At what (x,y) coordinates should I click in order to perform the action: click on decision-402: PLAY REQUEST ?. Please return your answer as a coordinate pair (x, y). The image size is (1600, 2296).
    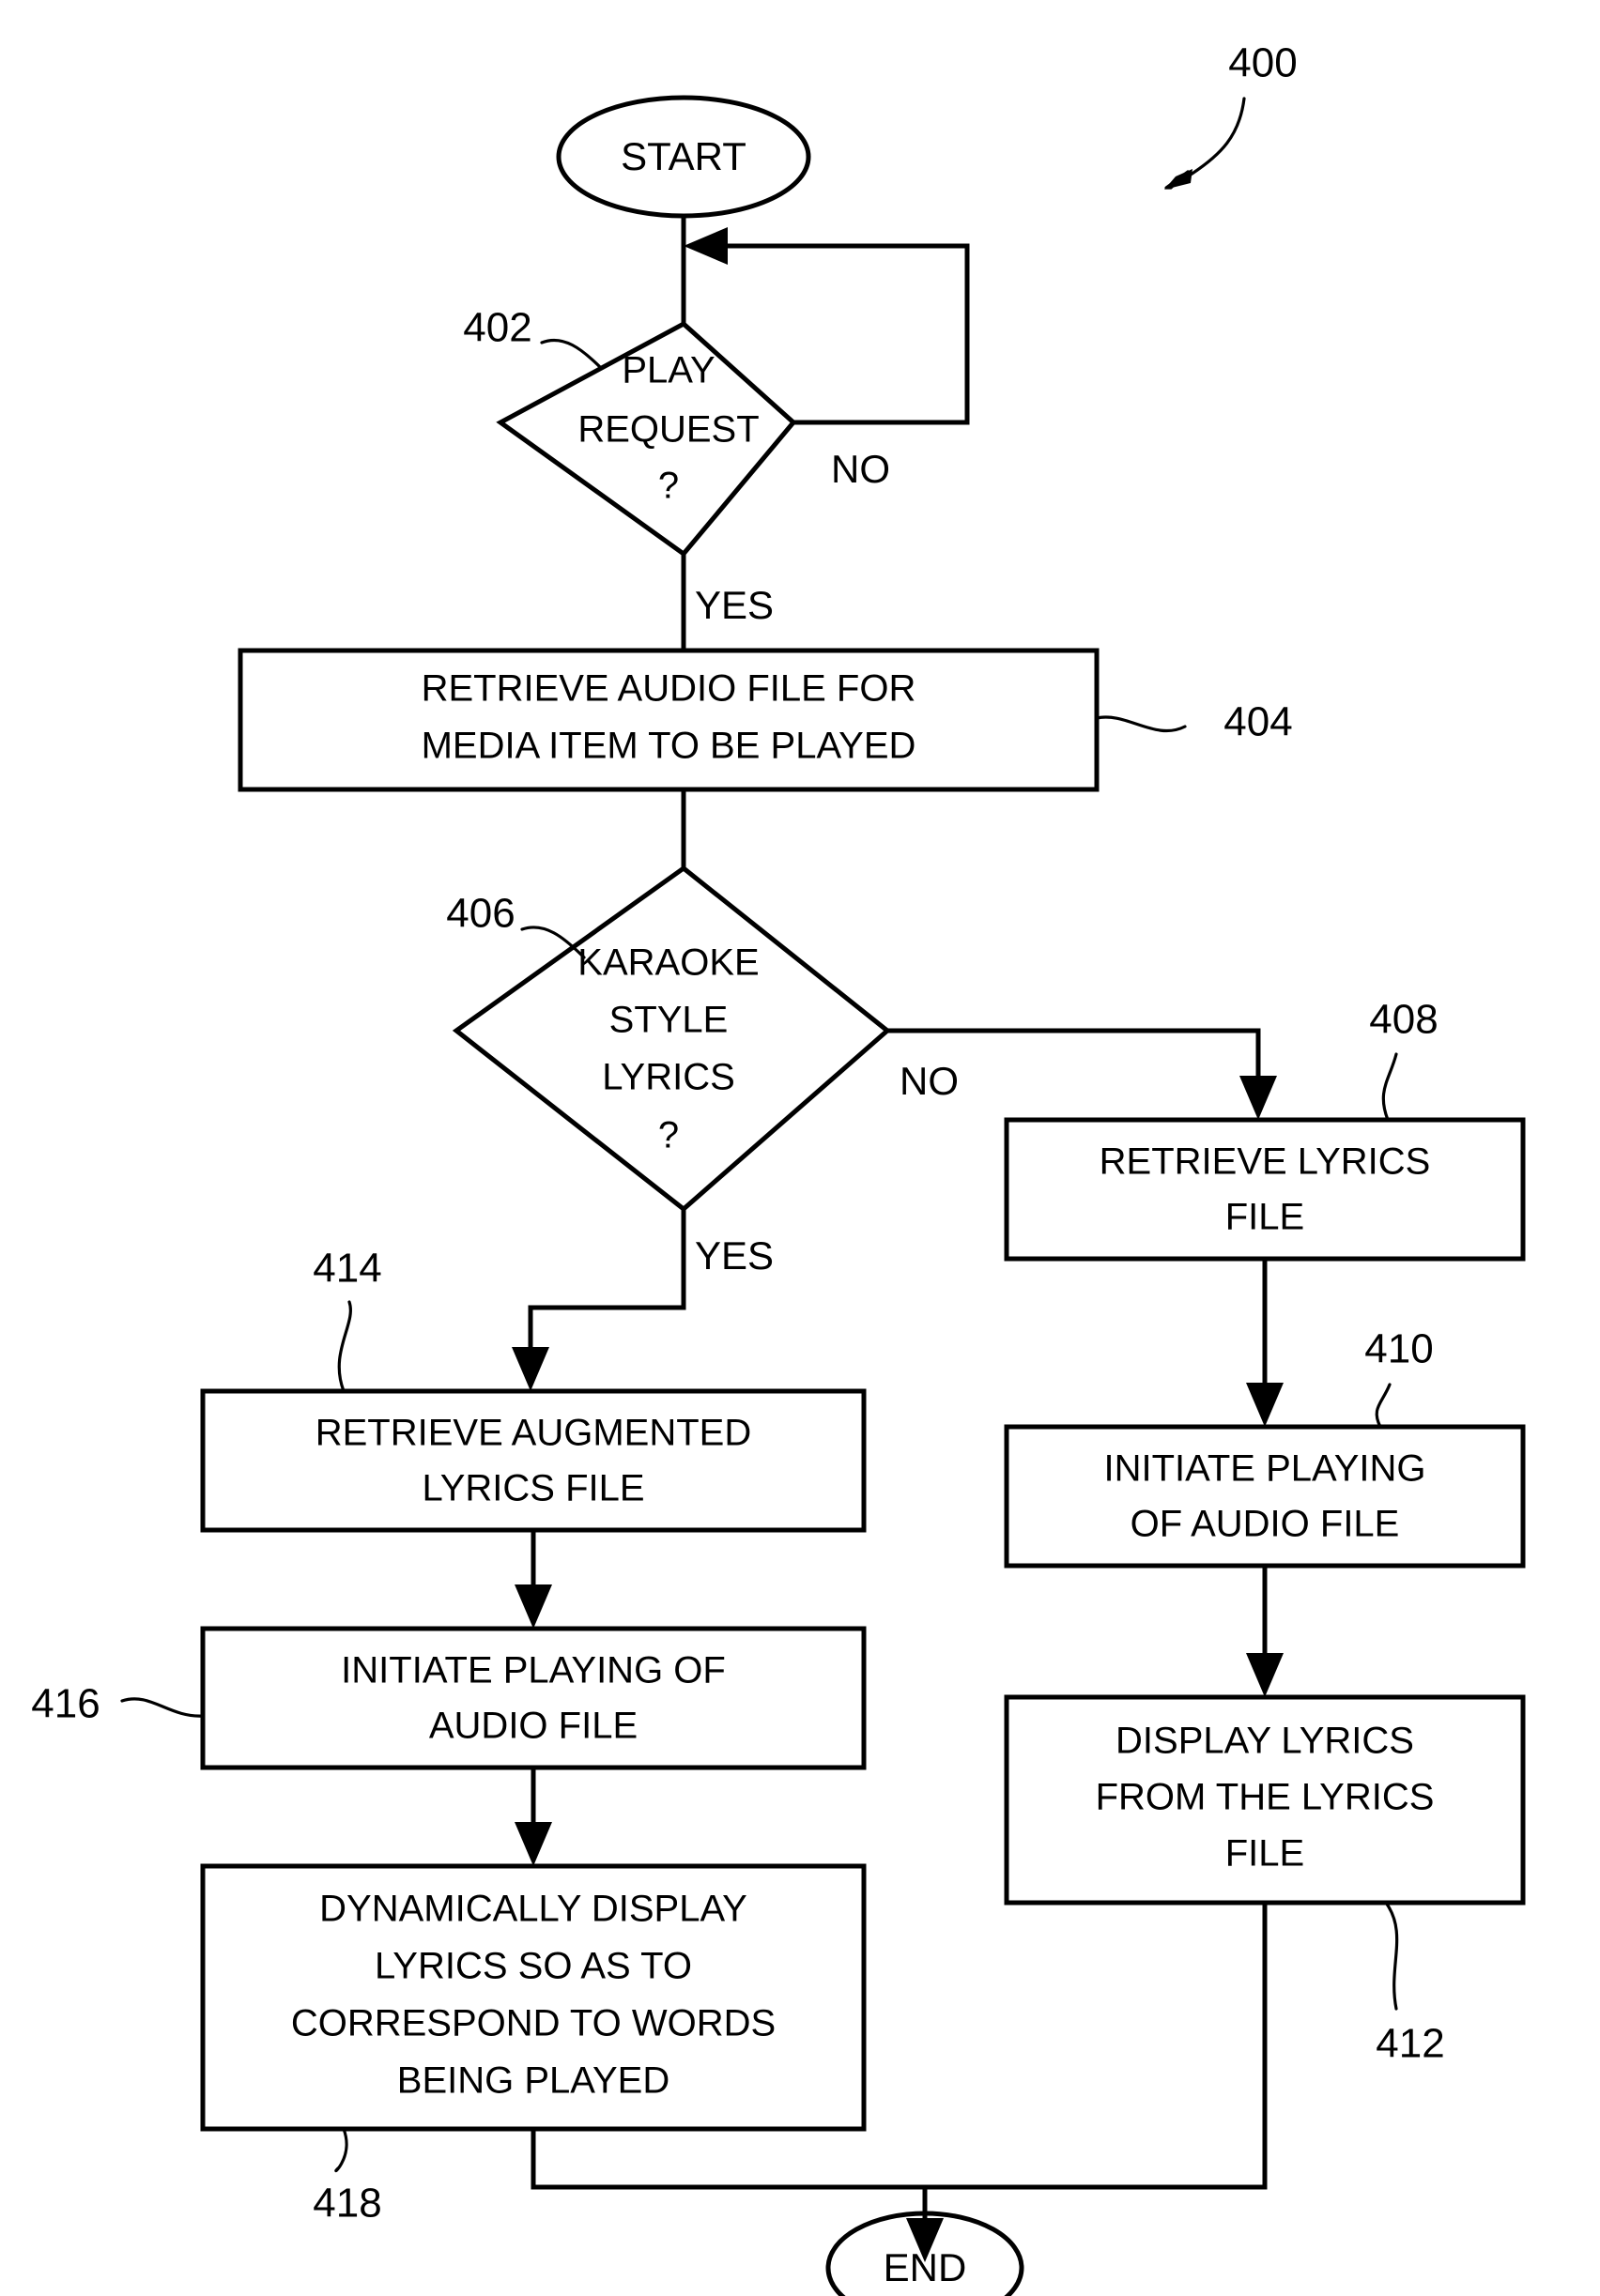
    Looking at the image, I should click on (646, 439).